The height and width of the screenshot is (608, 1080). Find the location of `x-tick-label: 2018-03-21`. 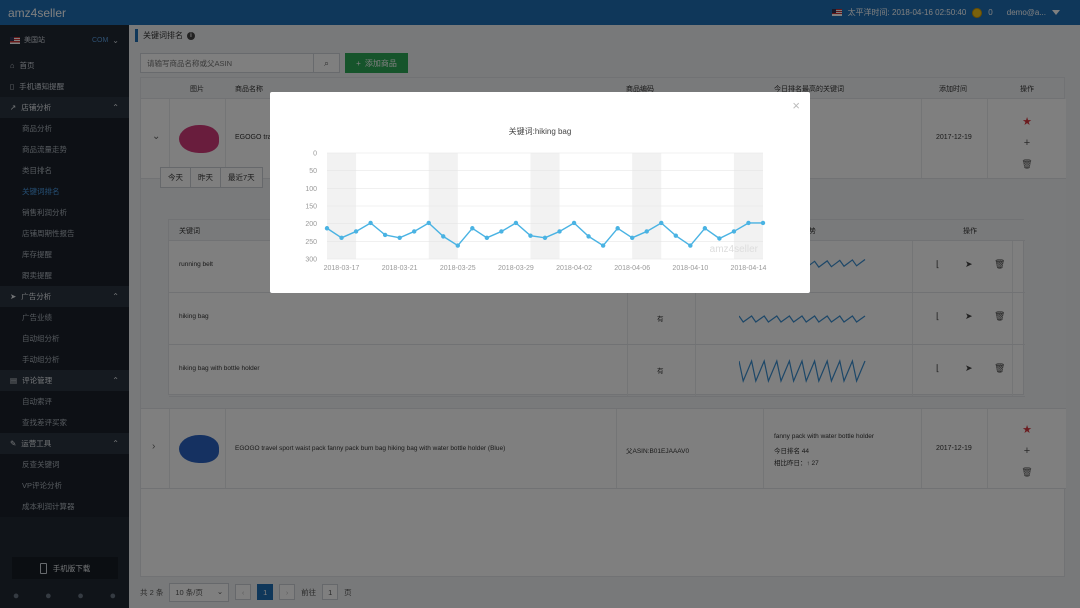

x-tick-label: 2018-03-21 is located at coordinates (400, 268).